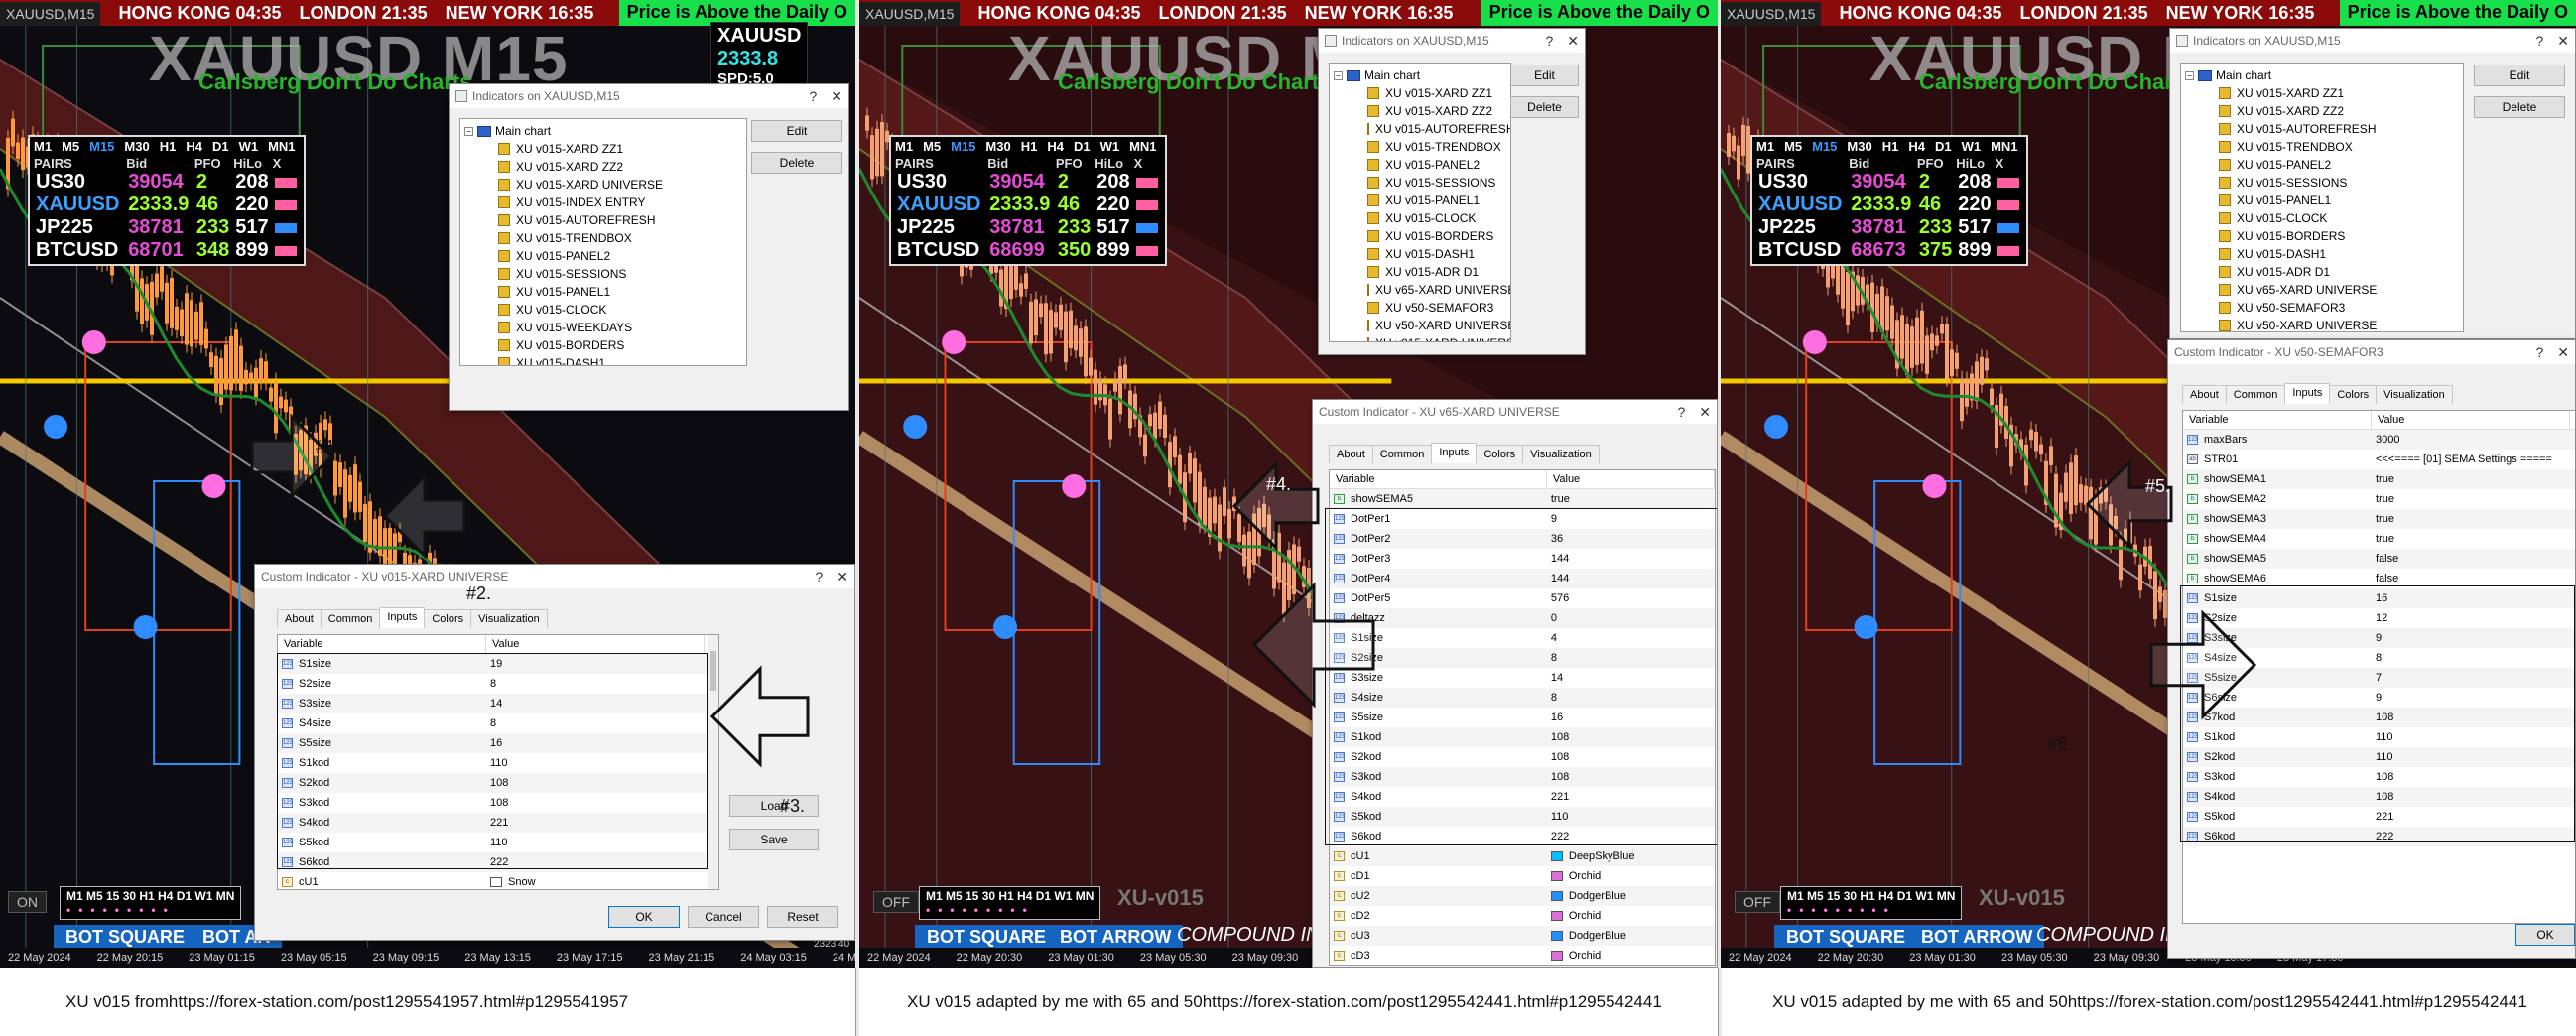  What do you see at coordinates (498, 843) in the screenshot?
I see `input-row: 123 S5kod 110` at bounding box center [498, 843].